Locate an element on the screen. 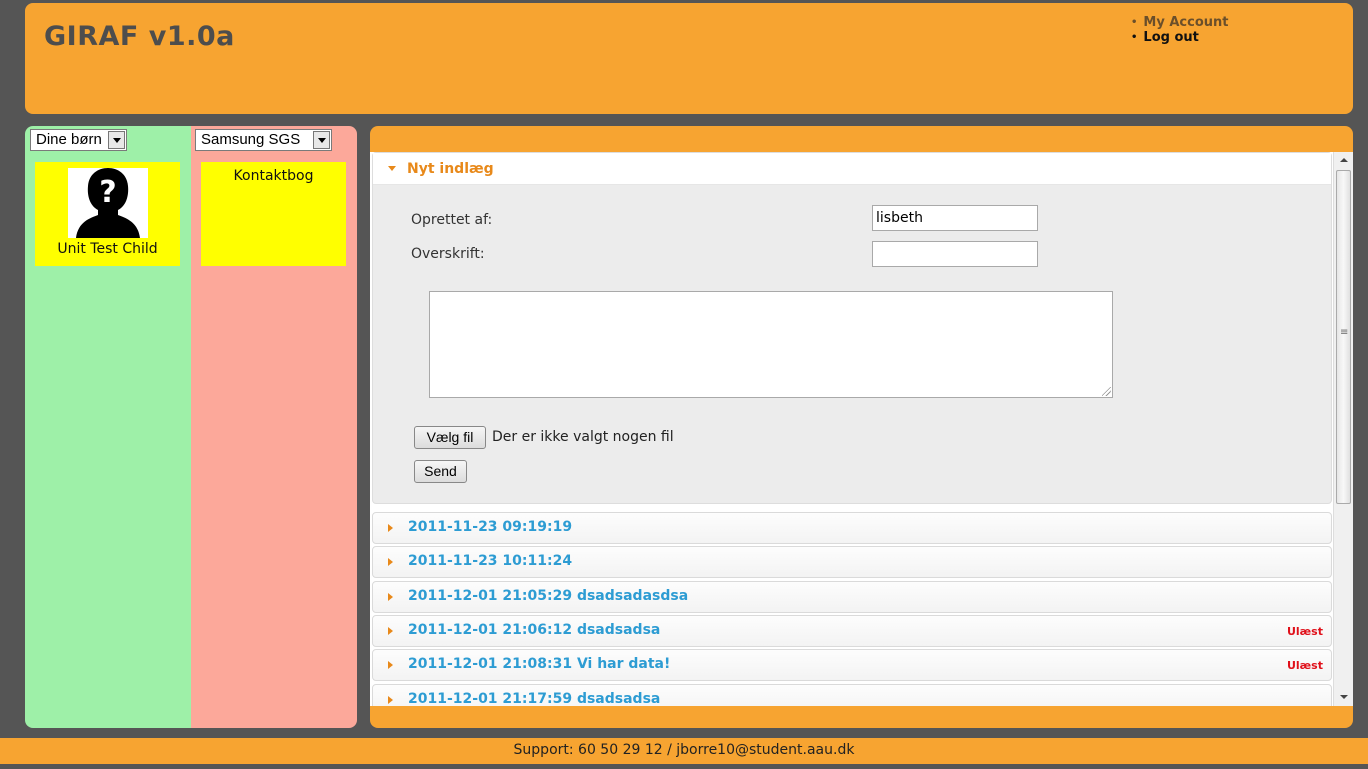 The height and width of the screenshot is (769, 1368). user-menu: My Account Log out is located at coordinates (1179, 30).